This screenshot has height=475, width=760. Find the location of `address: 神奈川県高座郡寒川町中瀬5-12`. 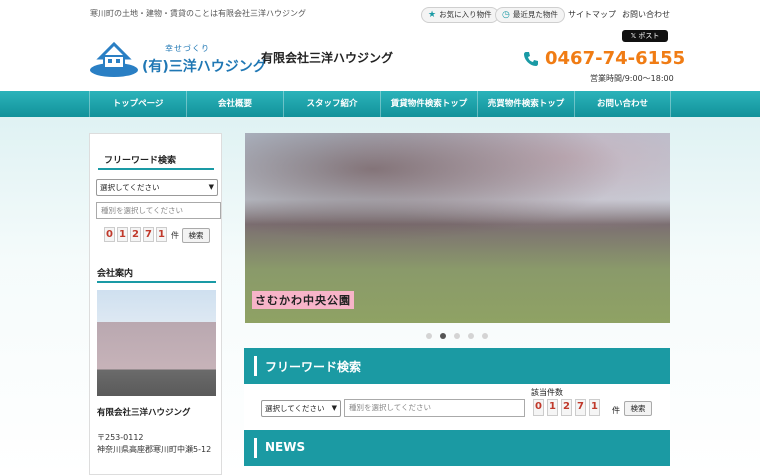

address: 神奈川県高座郡寒川町中瀬5-12 is located at coordinates (154, 449).